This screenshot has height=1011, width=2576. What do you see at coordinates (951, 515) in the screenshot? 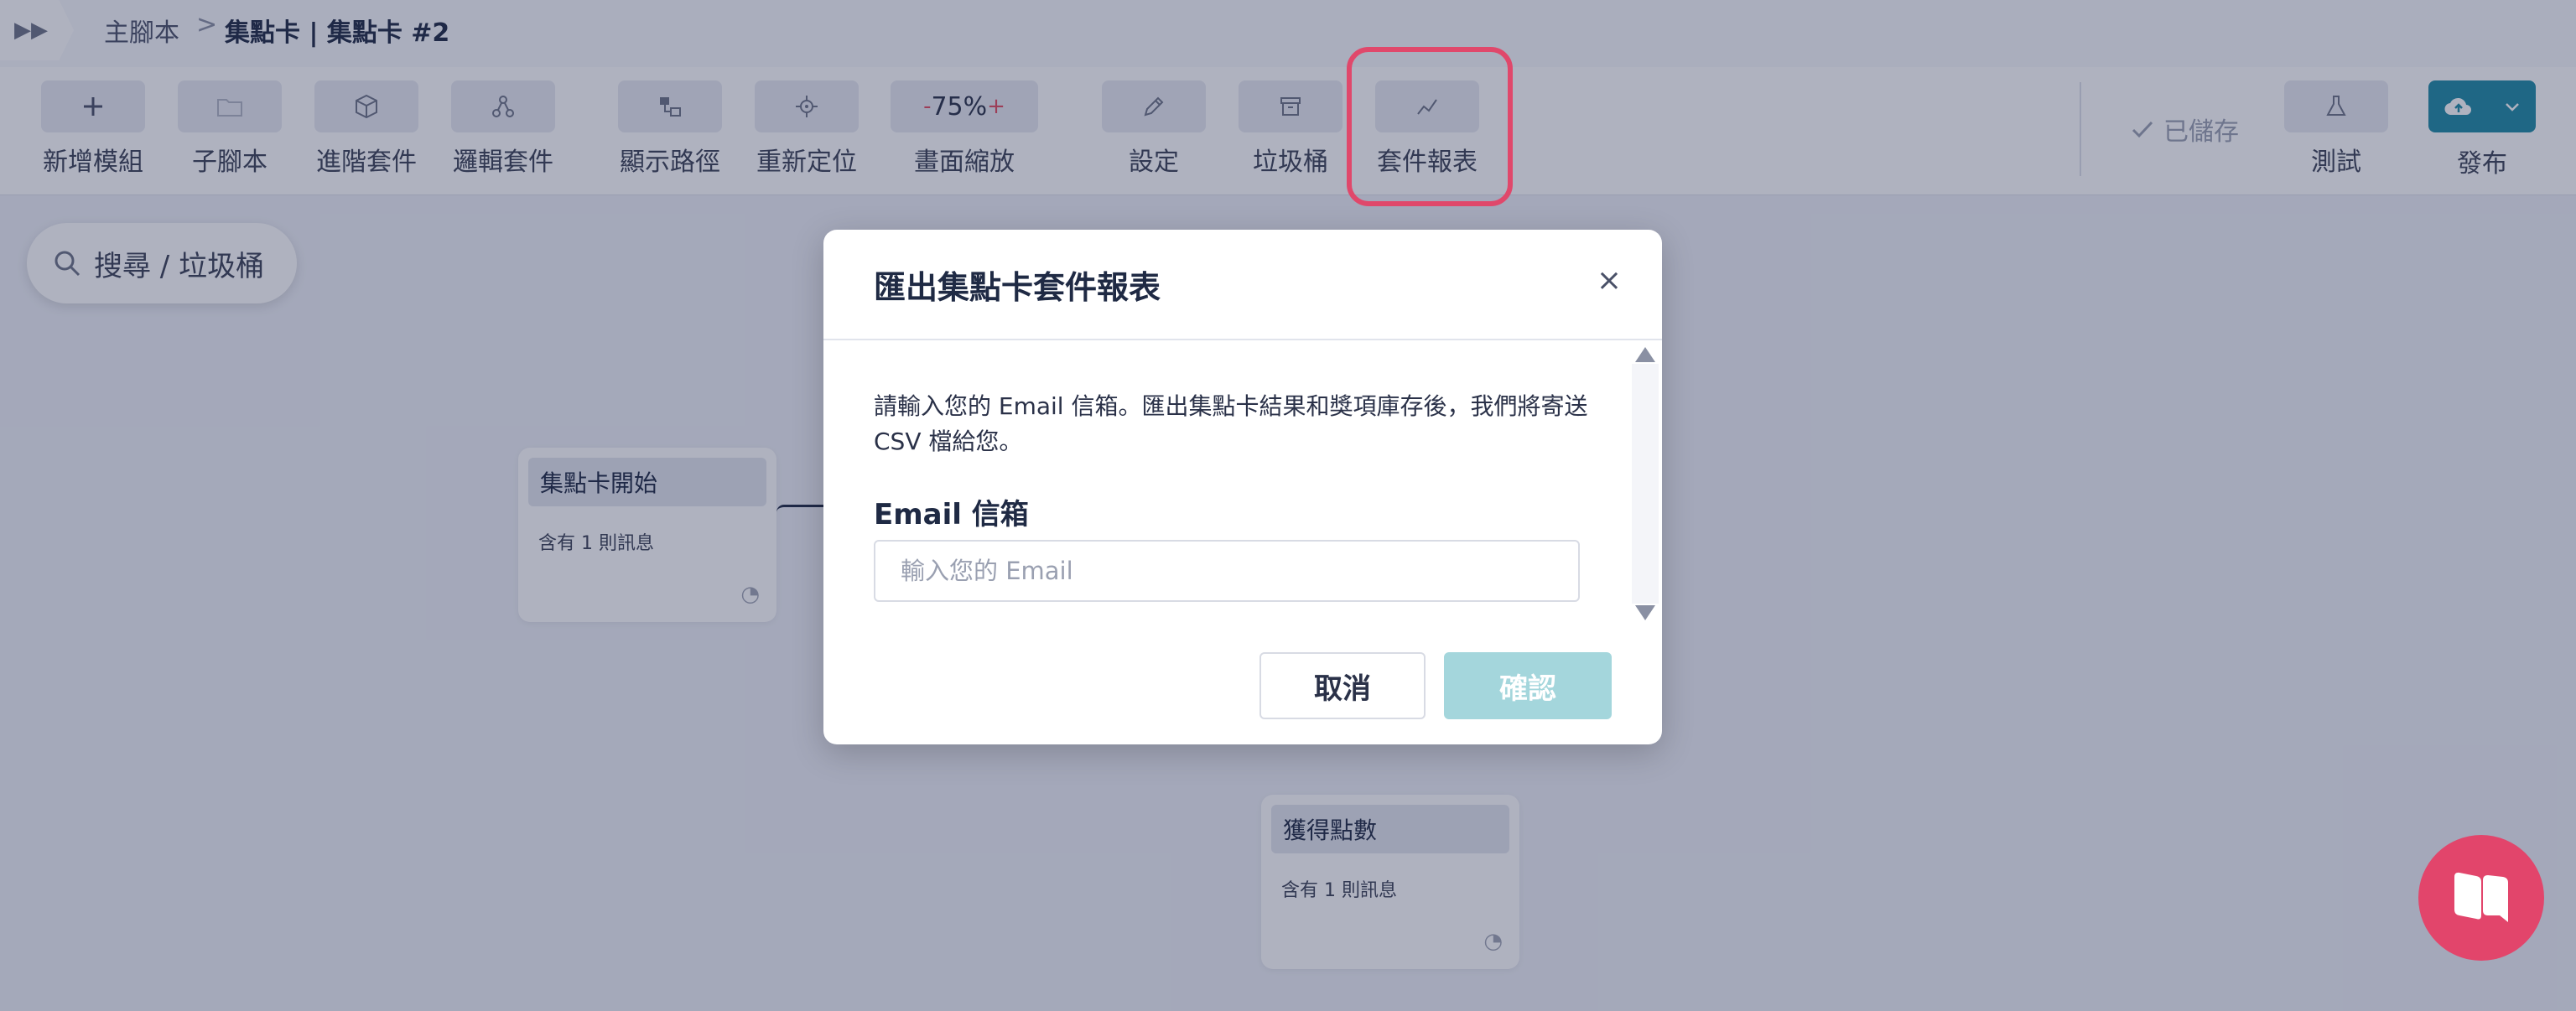
I see `email-label: Email 信箱` at bounding box center [951, 515].